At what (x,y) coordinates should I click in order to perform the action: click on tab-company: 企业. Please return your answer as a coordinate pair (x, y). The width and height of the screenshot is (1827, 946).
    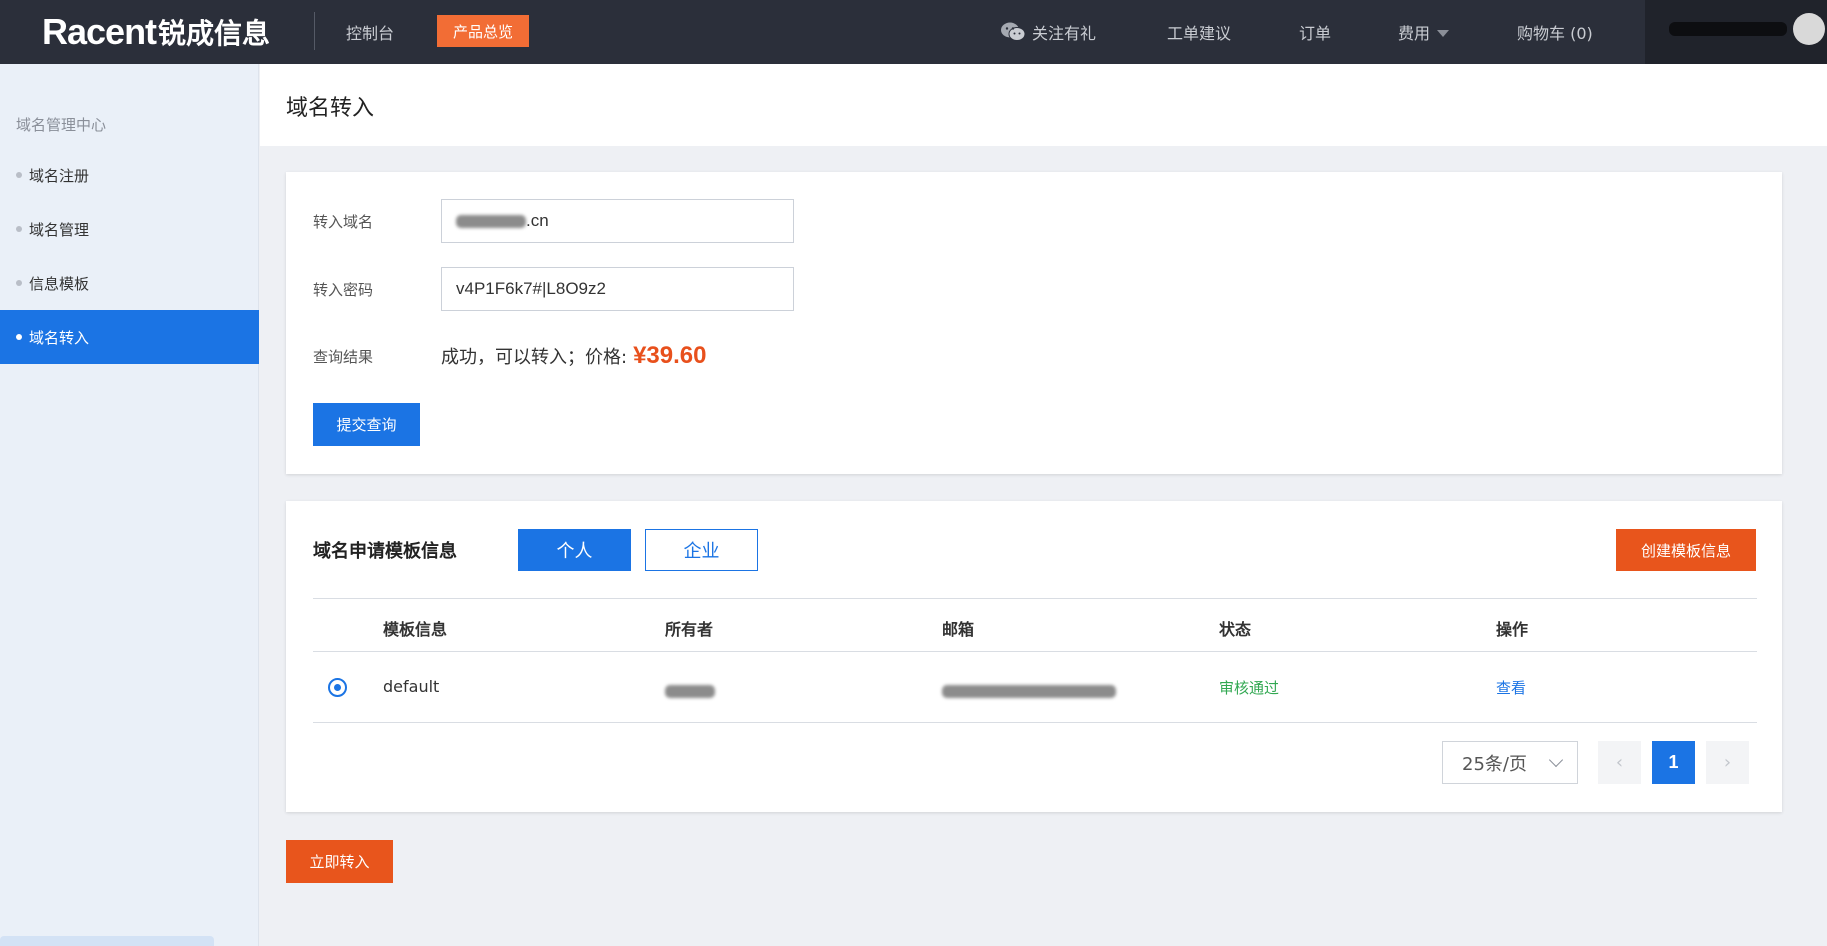
    Looking at the image, I should click on (701, 550).